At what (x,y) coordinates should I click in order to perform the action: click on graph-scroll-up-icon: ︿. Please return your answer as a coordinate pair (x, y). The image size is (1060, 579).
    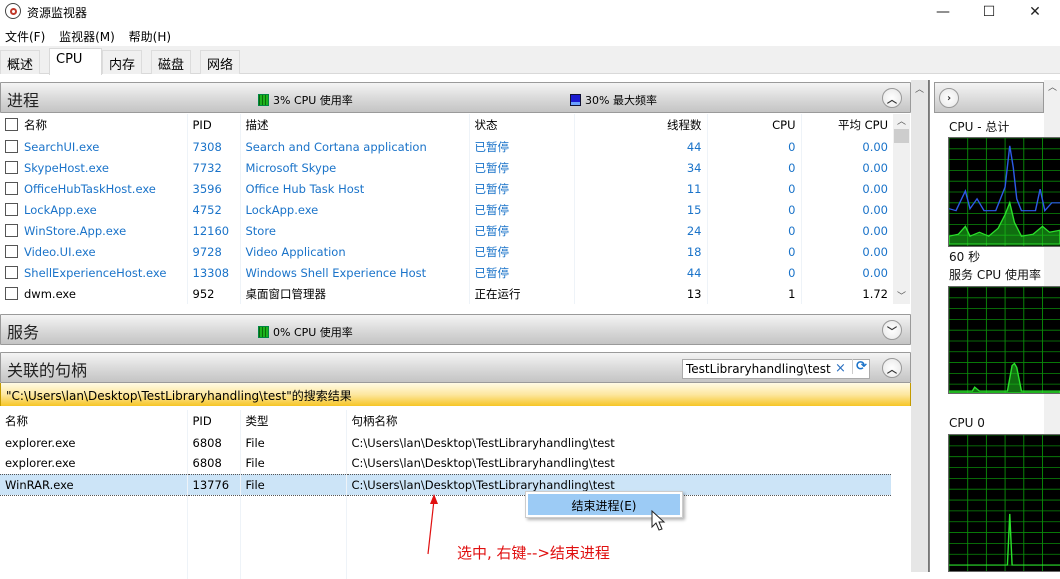
    Looking at the image, I should click on (1052, 86).